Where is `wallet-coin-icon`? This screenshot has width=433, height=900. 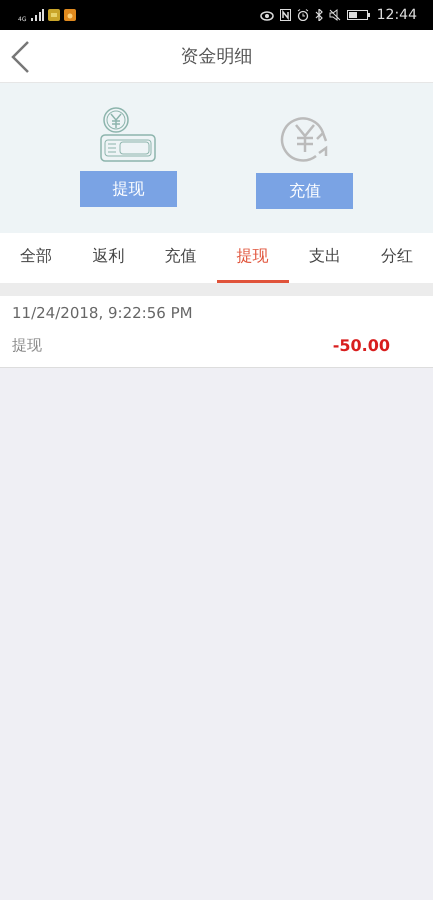
wallet-coin-icon is located at coordinates (128, 135).